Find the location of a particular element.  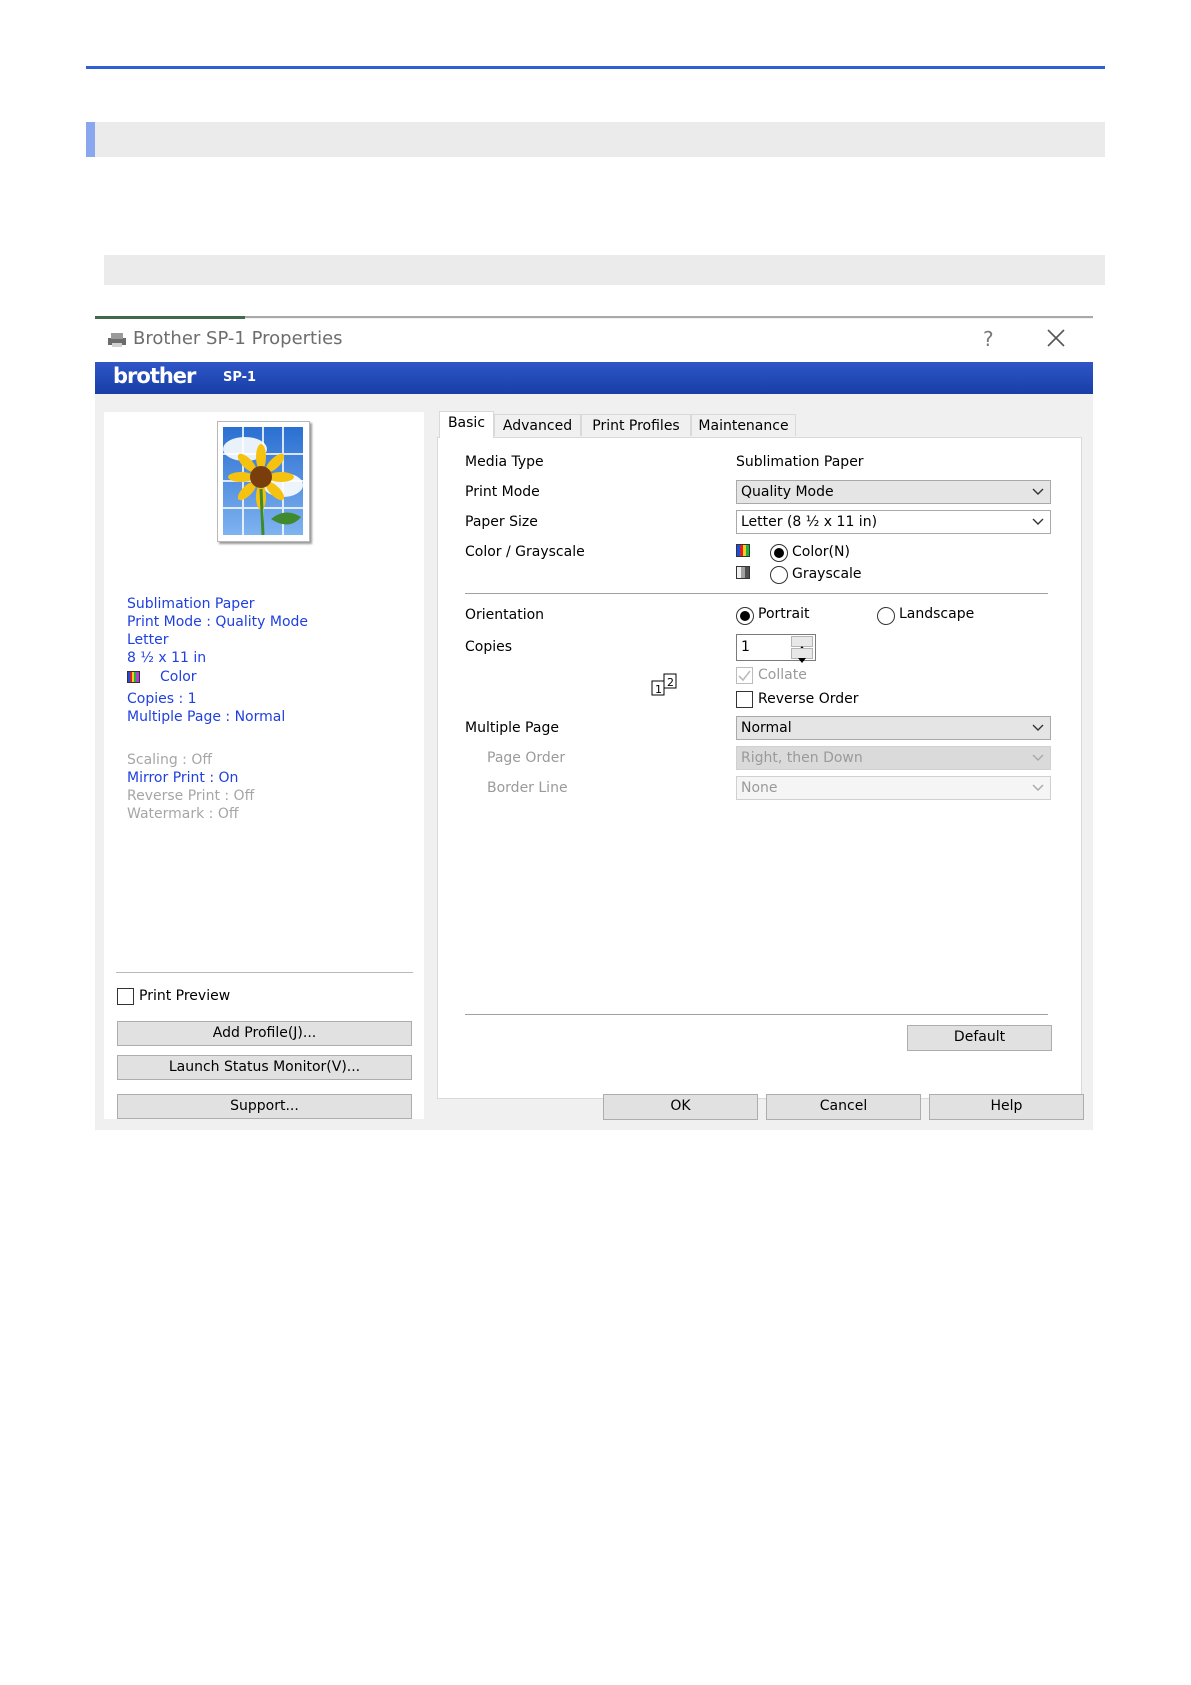

summary-paper-name: Letter is located at coordinates (148, 640).